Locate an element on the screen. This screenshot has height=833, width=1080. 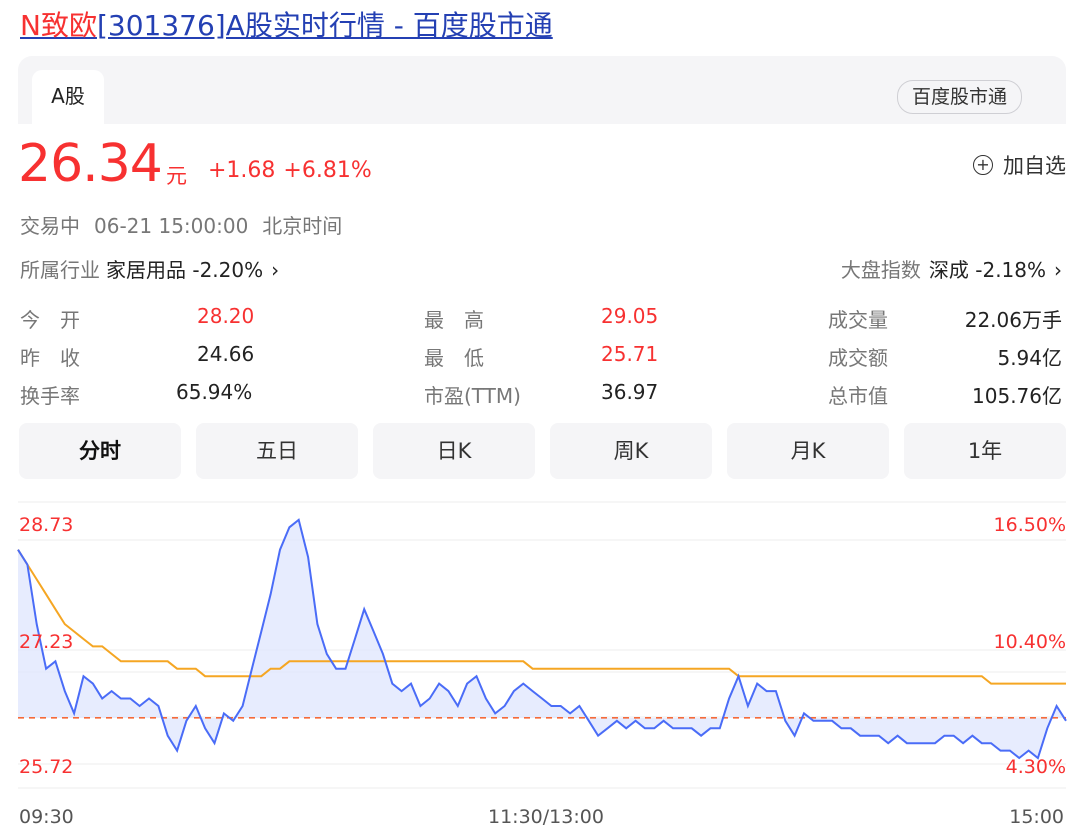
turnover-label: 换手率 is located at coordinates (50, 396).